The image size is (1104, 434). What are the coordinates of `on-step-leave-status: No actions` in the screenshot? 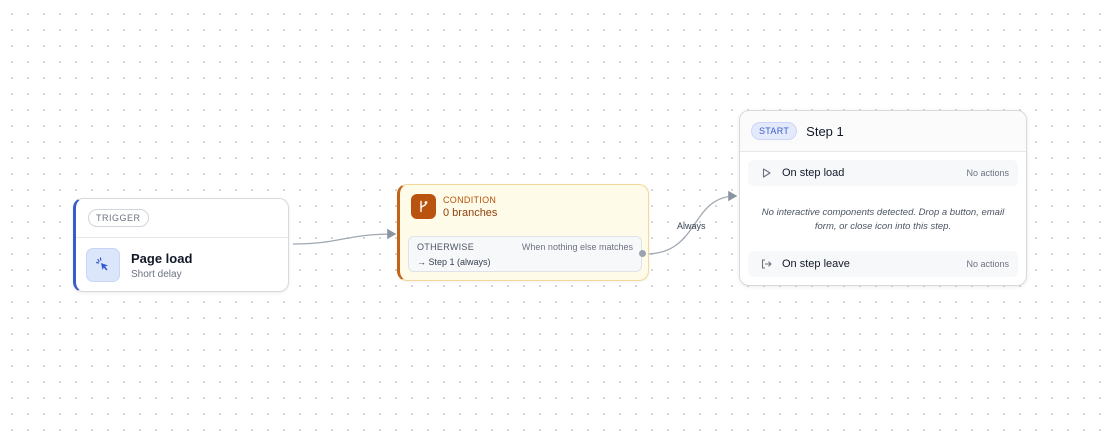 It's located at (987, 264).